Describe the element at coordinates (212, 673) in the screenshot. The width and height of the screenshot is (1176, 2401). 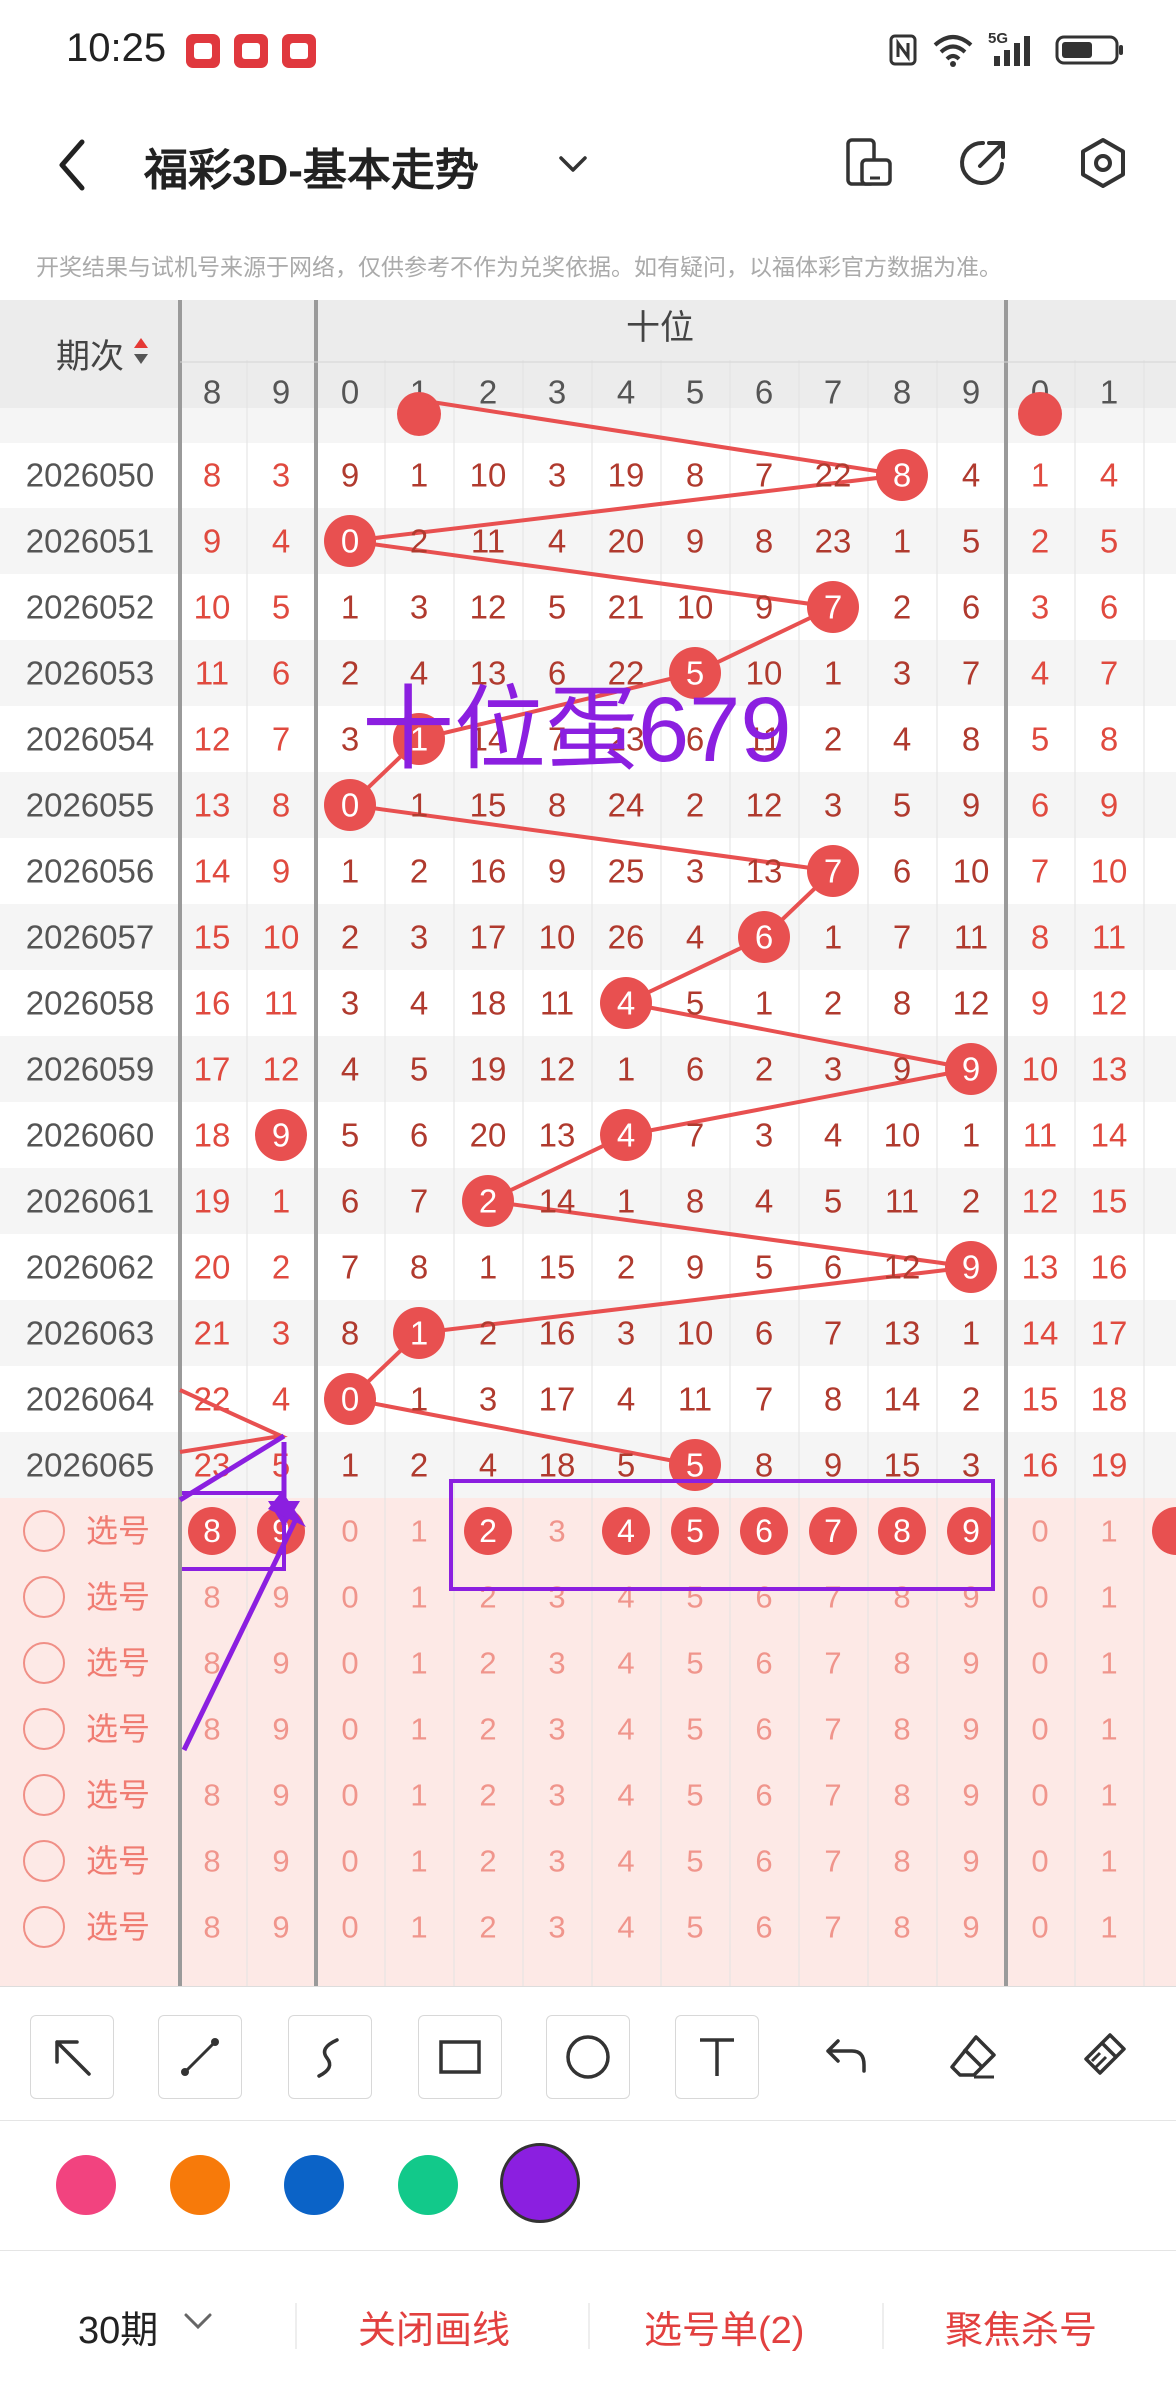
I see `left-cell: 11` at that location.